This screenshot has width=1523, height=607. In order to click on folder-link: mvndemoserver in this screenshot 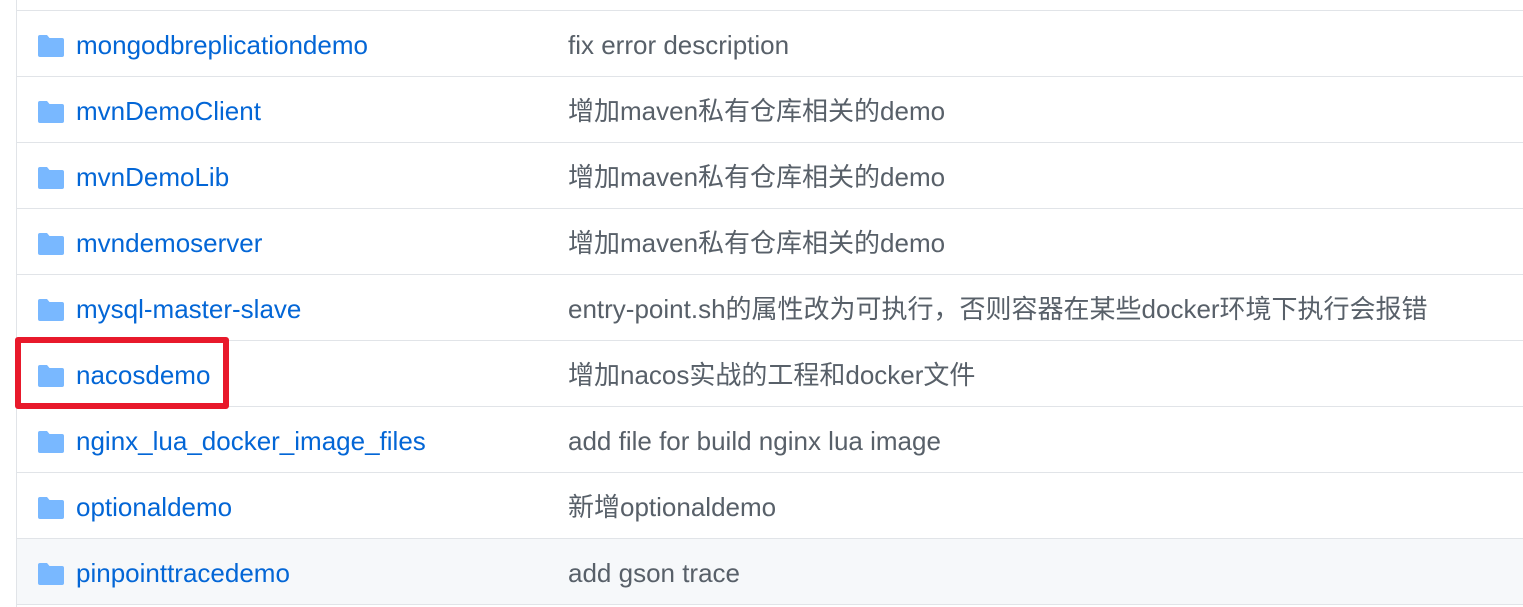, I will do `click(169, 243)`.